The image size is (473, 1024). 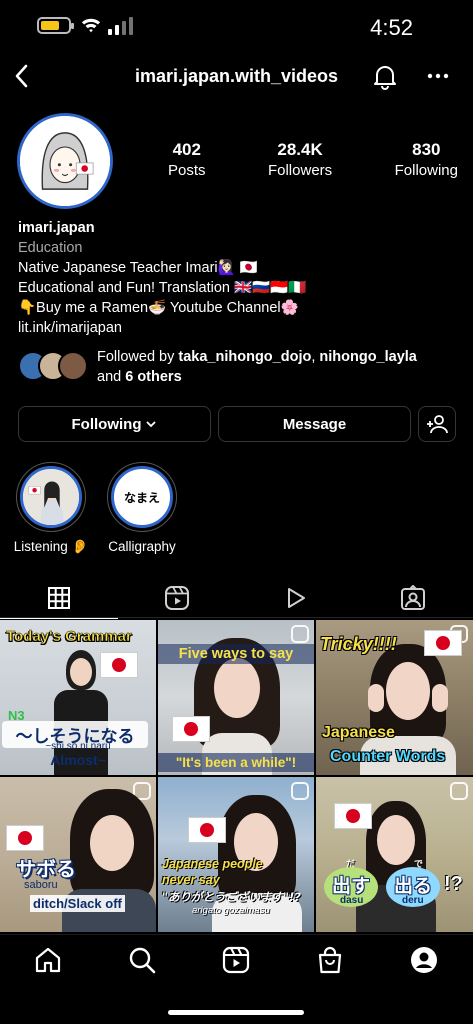 I want to click on chevron-down-icon, so click(x=151, y=424).